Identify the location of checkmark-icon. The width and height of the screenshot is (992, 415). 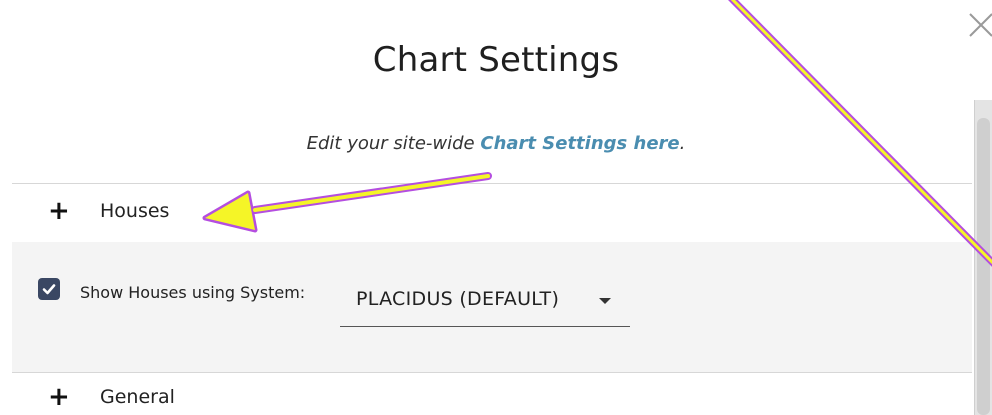
(49, 289).